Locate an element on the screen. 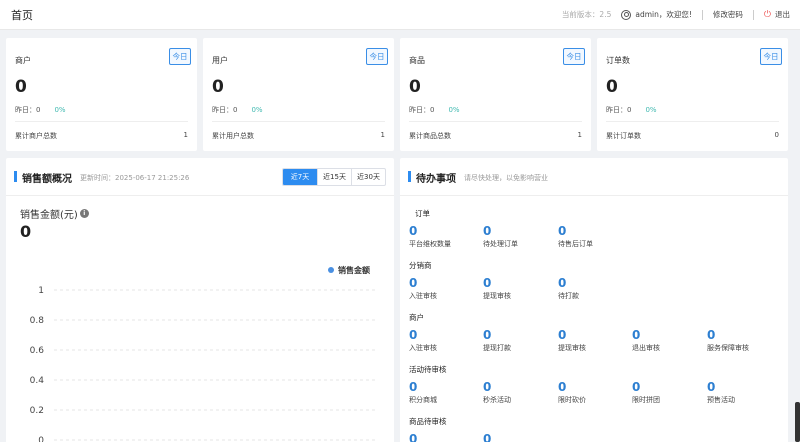 The width and height of the screenshot is (800, 442). updated-time: 更新时间：2025-06-17 21:25:26 is located at coordinates (135, 178).